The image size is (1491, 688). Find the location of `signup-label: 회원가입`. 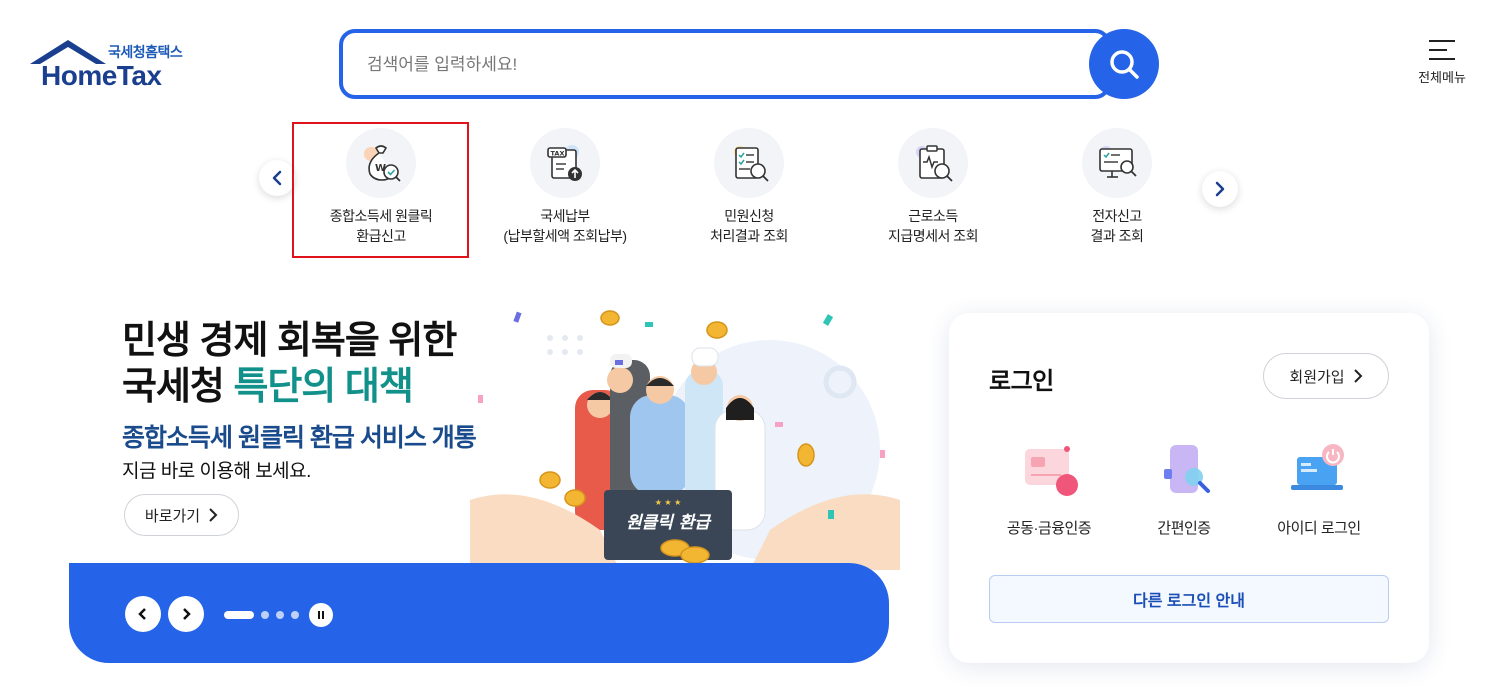

signup-label: 회원가입 is located at coordinates (1317, 377).